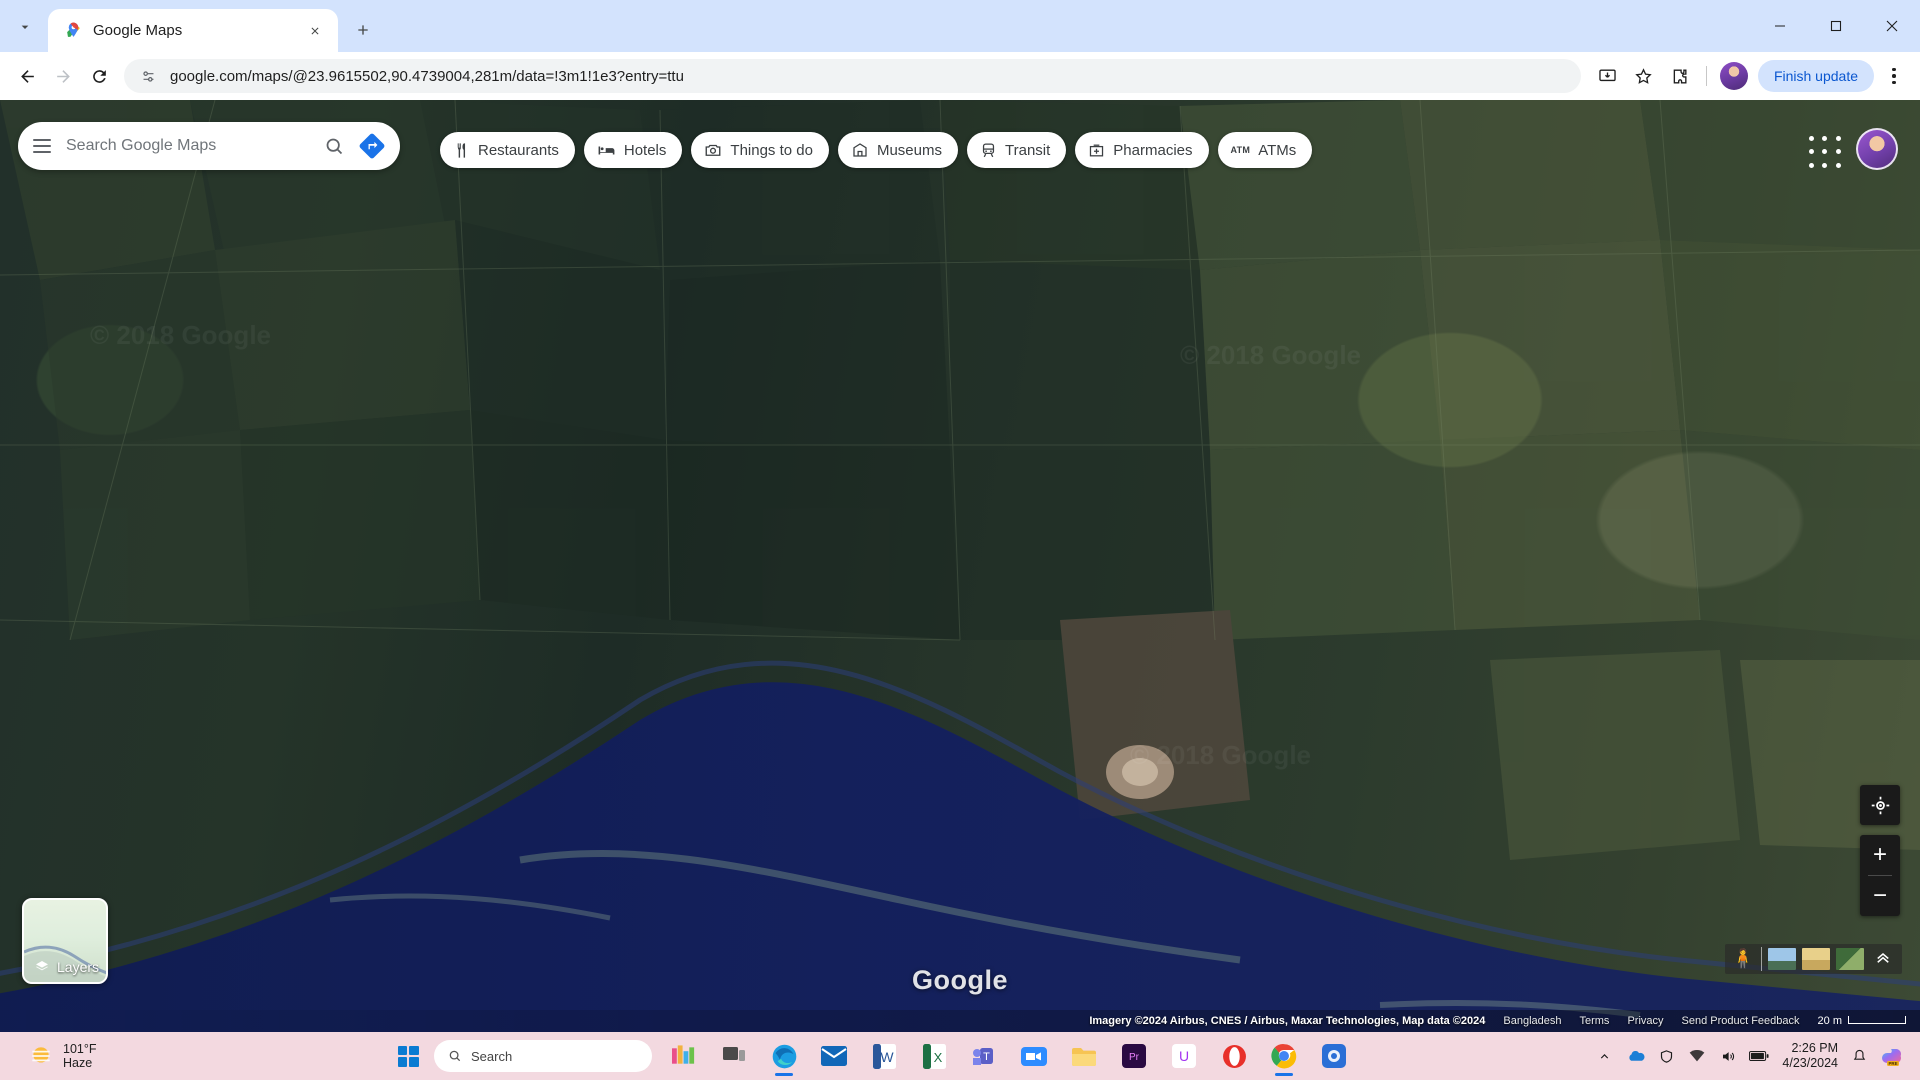 The height and width of the screenshot is (1080, 1920). Describe the element at coordinates (543, 1056) in the screenshot. I see `taskbar-search: Search` at that location.